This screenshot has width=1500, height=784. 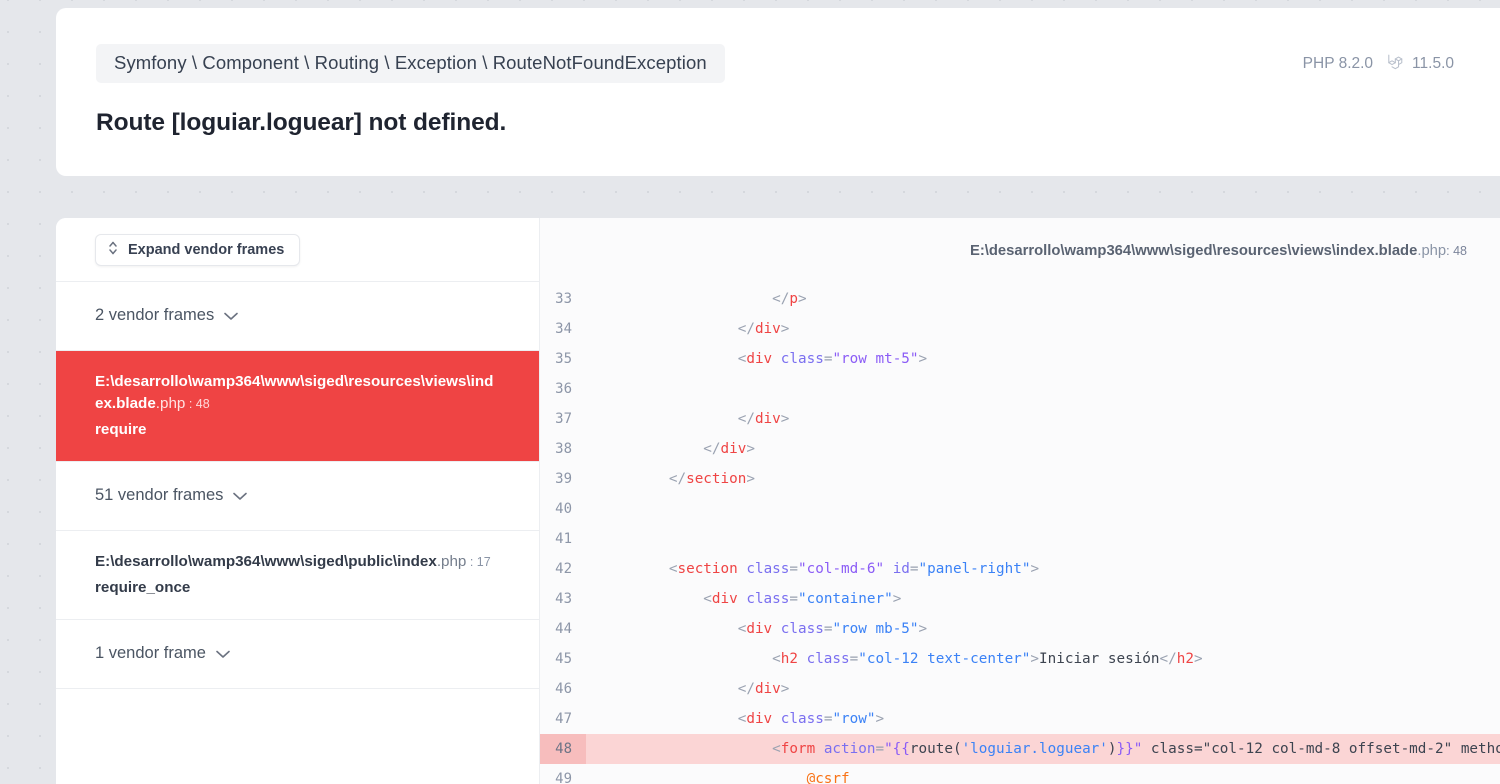 I want to click on code-line-number: 41, so click(x=563, y=539).